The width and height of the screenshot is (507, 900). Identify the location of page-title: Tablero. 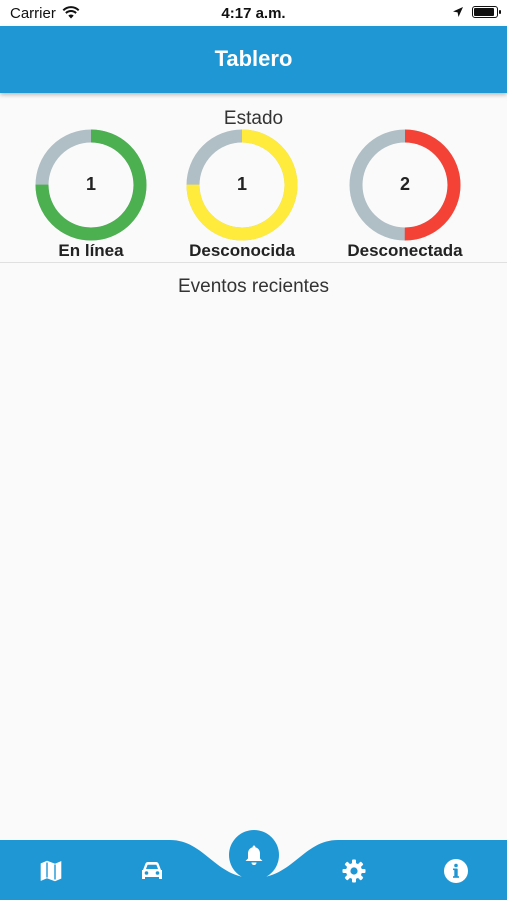
(253, 58).